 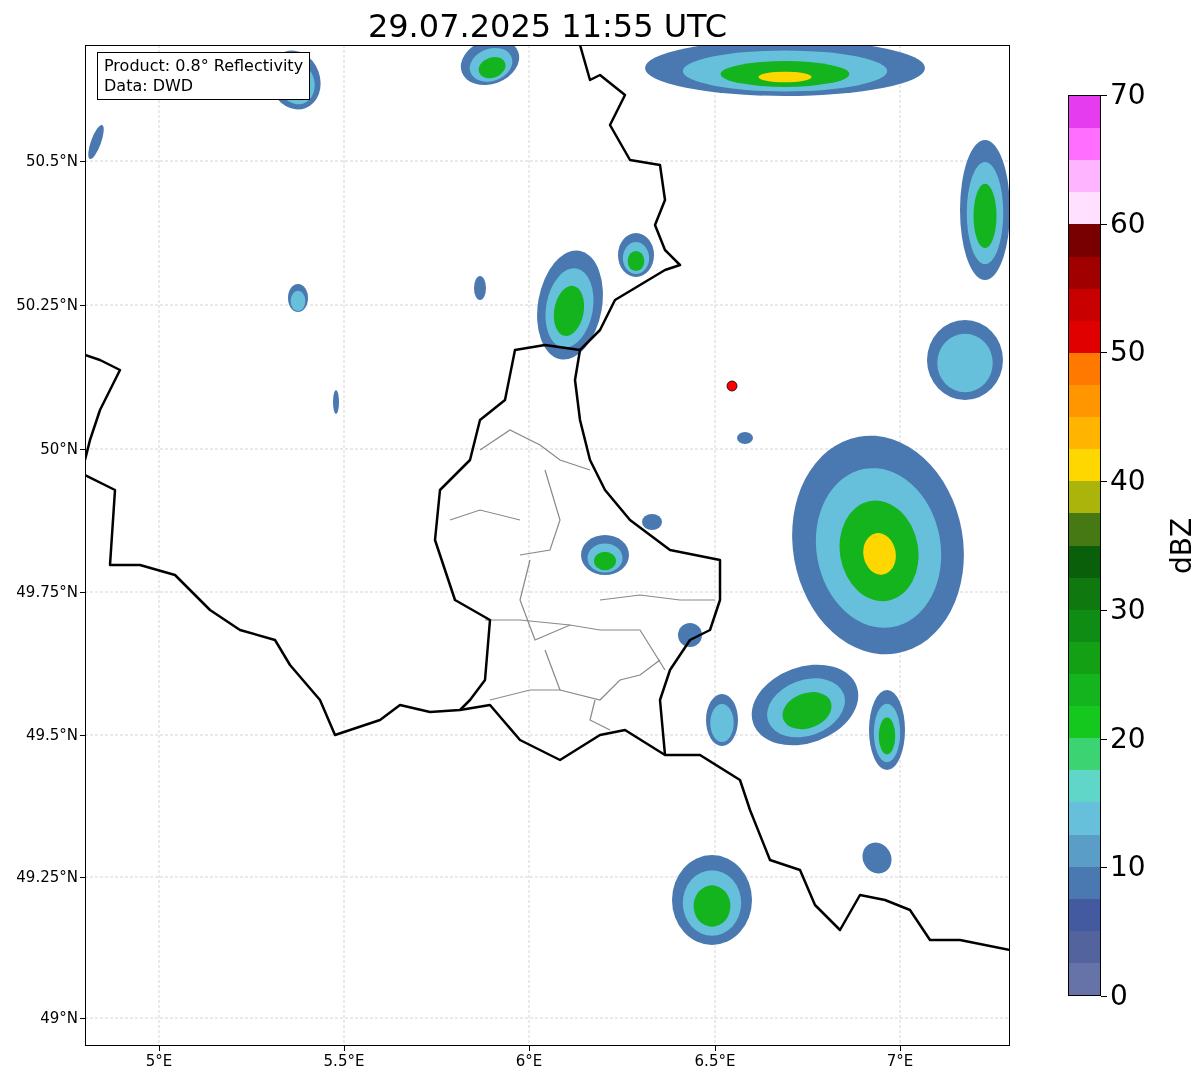 I want to click on axis-tick-label: 6.5°E, so click(x=715, y=1061).